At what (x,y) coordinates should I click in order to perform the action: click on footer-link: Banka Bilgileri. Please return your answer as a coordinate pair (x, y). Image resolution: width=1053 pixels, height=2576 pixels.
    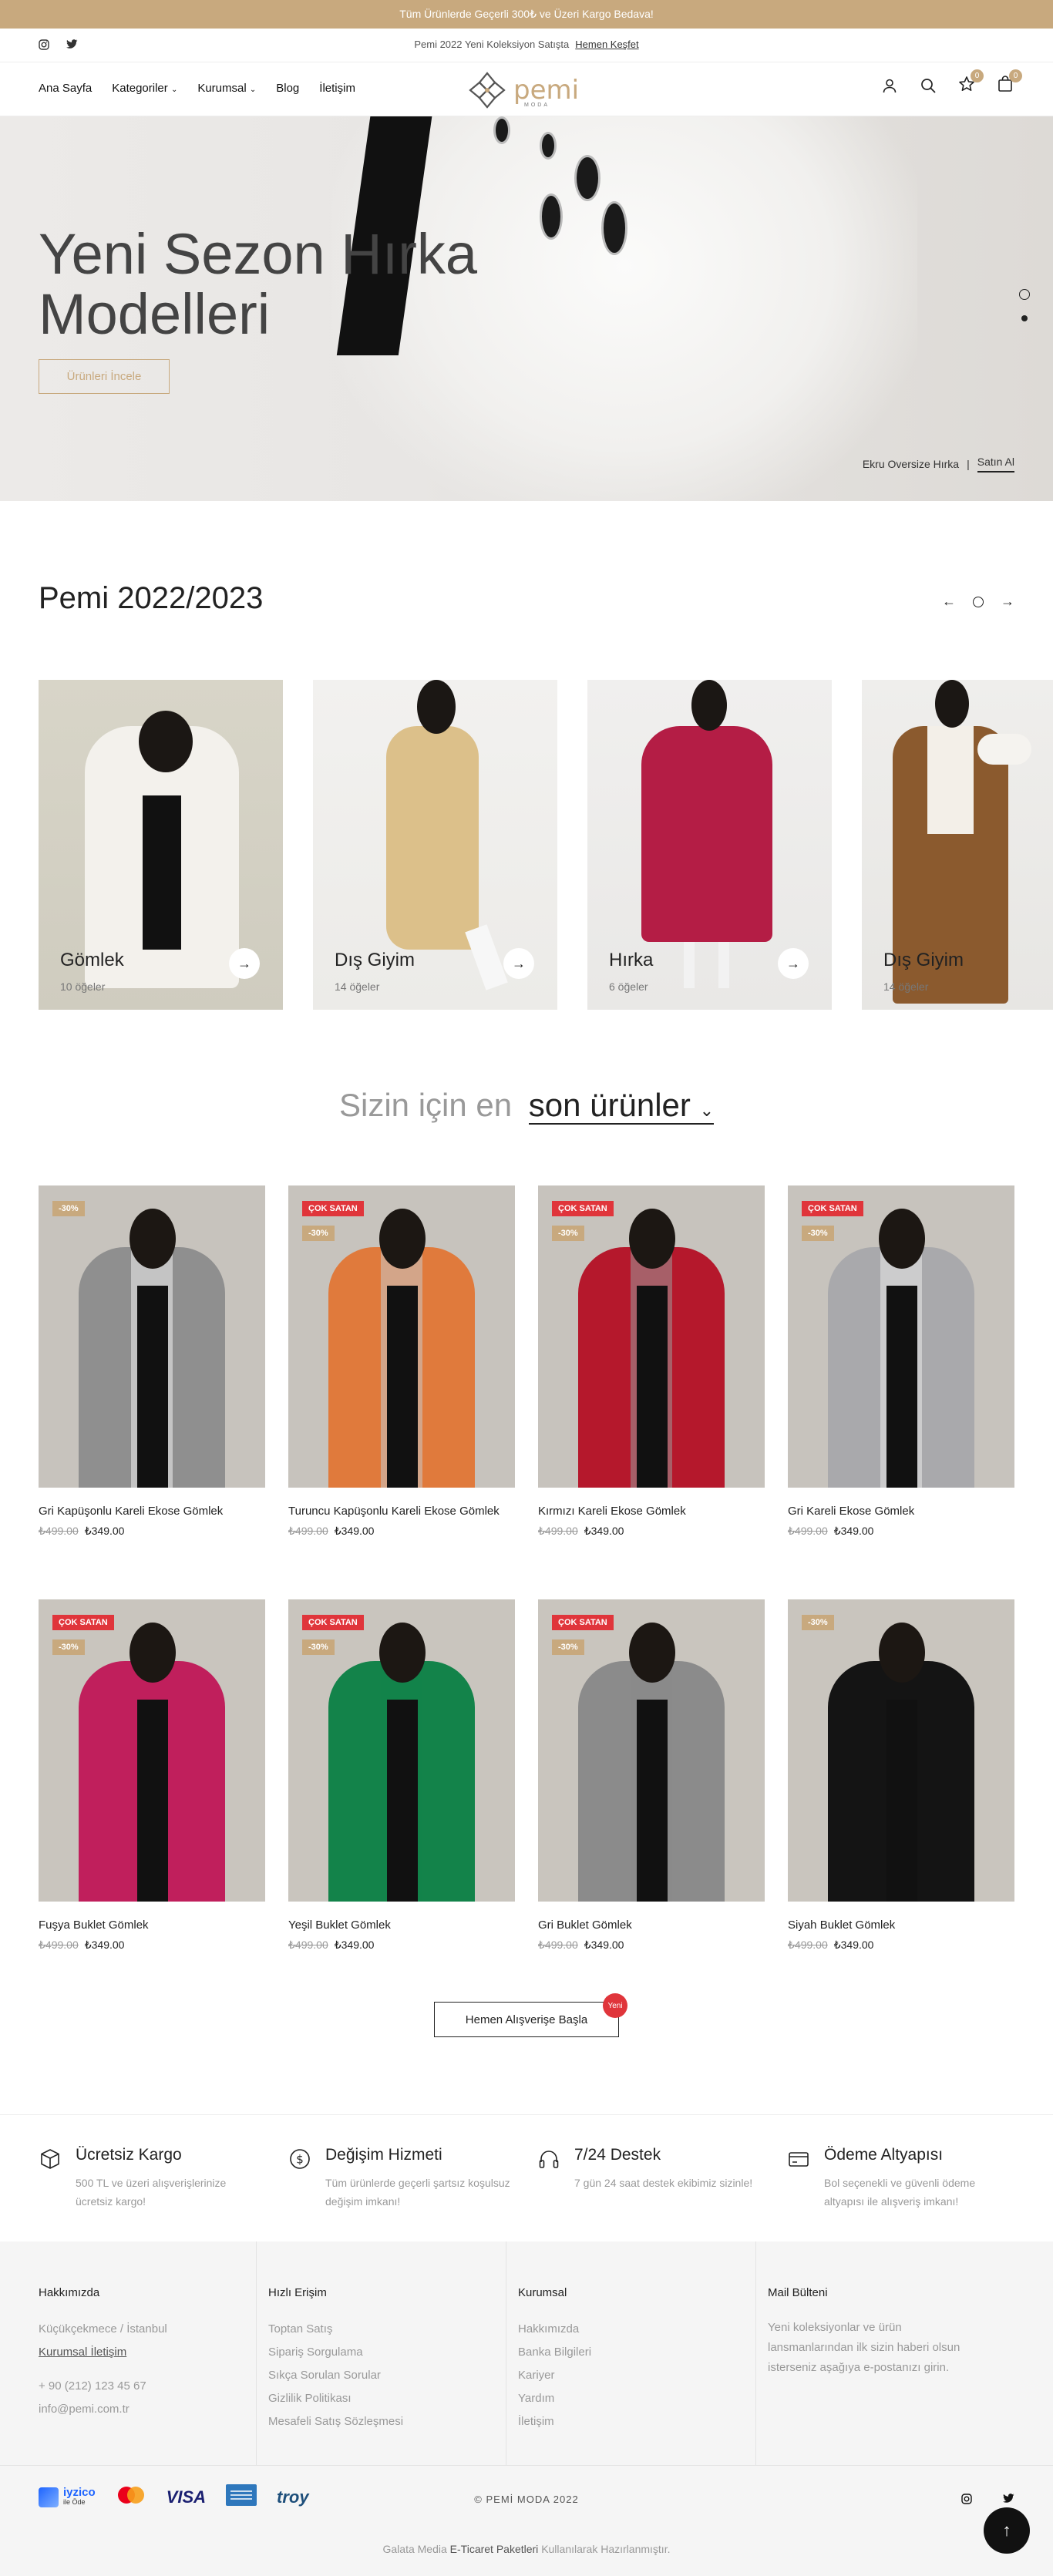
    Looking at the image, I should click on (633, 2352).